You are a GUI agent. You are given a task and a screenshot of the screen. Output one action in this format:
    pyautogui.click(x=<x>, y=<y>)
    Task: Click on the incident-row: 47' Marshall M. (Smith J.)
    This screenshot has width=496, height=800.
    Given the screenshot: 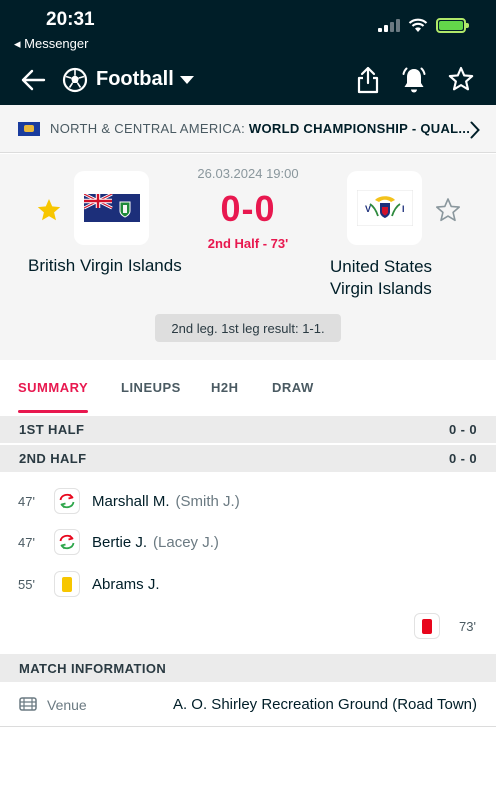 What is the action you would take?
    pyautogui.click(x=248, y=501)
    